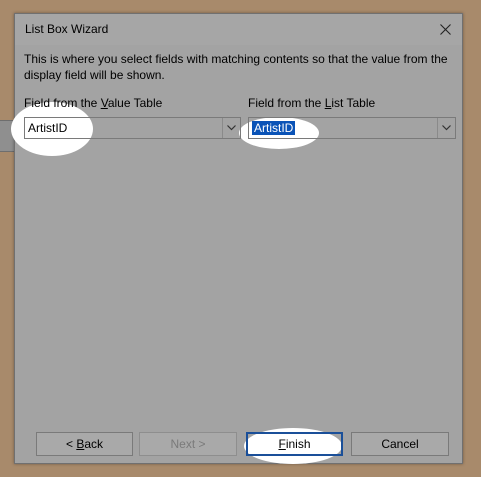 Image resolution: width=481 pixels, height=477 pixels. I want to click on cancel-button-label: Cancel, so click(400, 444).